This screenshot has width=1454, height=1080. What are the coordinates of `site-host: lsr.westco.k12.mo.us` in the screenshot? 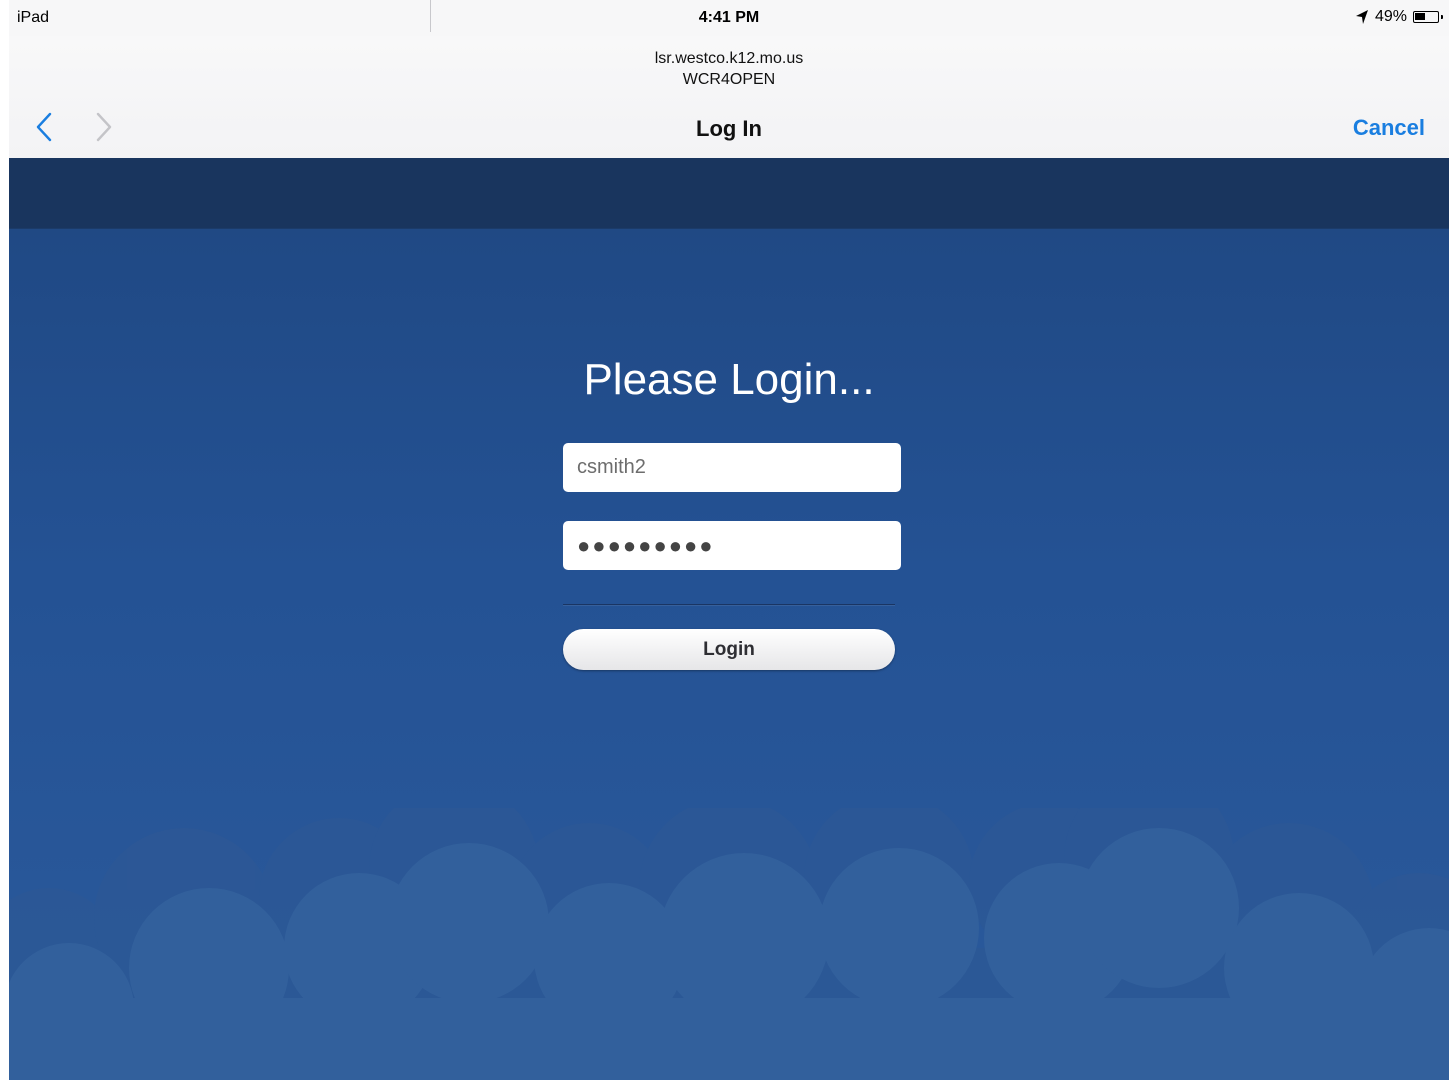 It's located at (729, 58).